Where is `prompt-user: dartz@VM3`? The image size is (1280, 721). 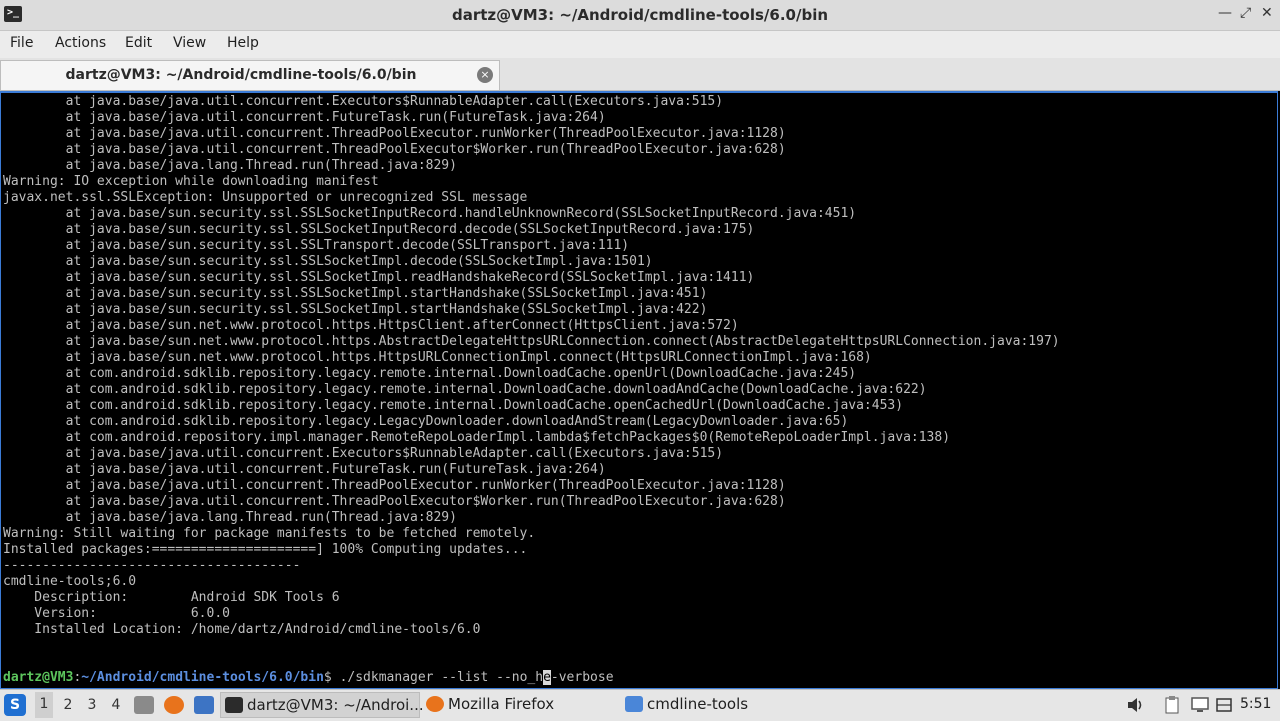 prompt-user: dartz@VM3 is located at coordinates (38, 677).